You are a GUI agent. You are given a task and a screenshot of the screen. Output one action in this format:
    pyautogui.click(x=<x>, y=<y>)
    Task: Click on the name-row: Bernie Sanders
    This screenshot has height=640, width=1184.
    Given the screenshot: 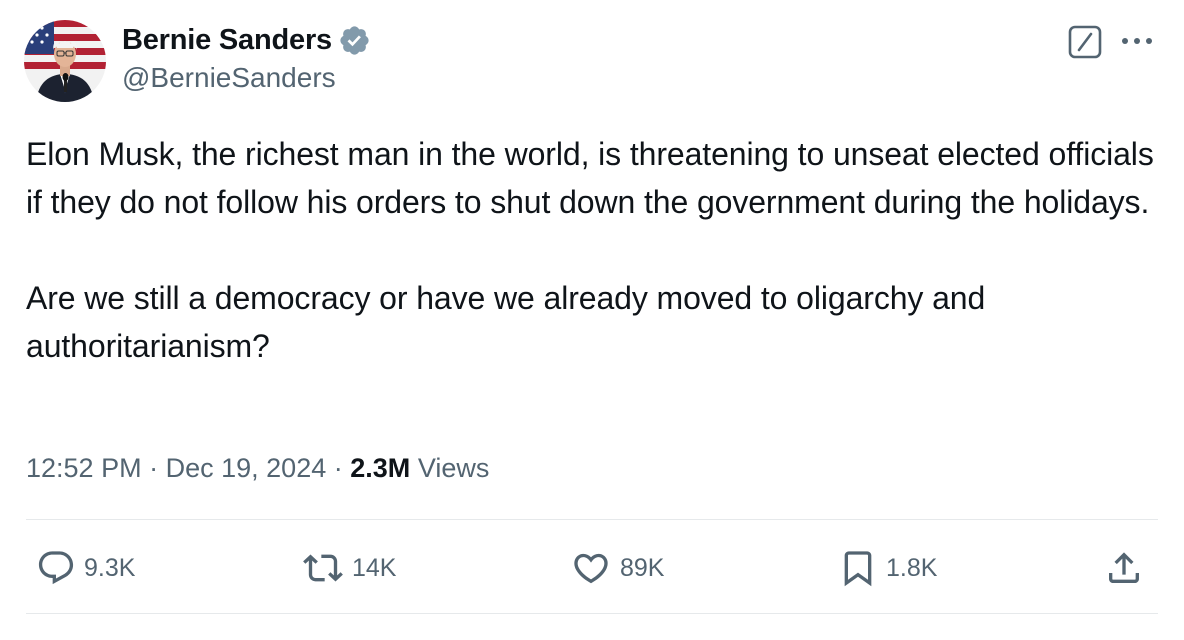 What is the action you would take?
    pyautogui.click(x=246, y=40)
    